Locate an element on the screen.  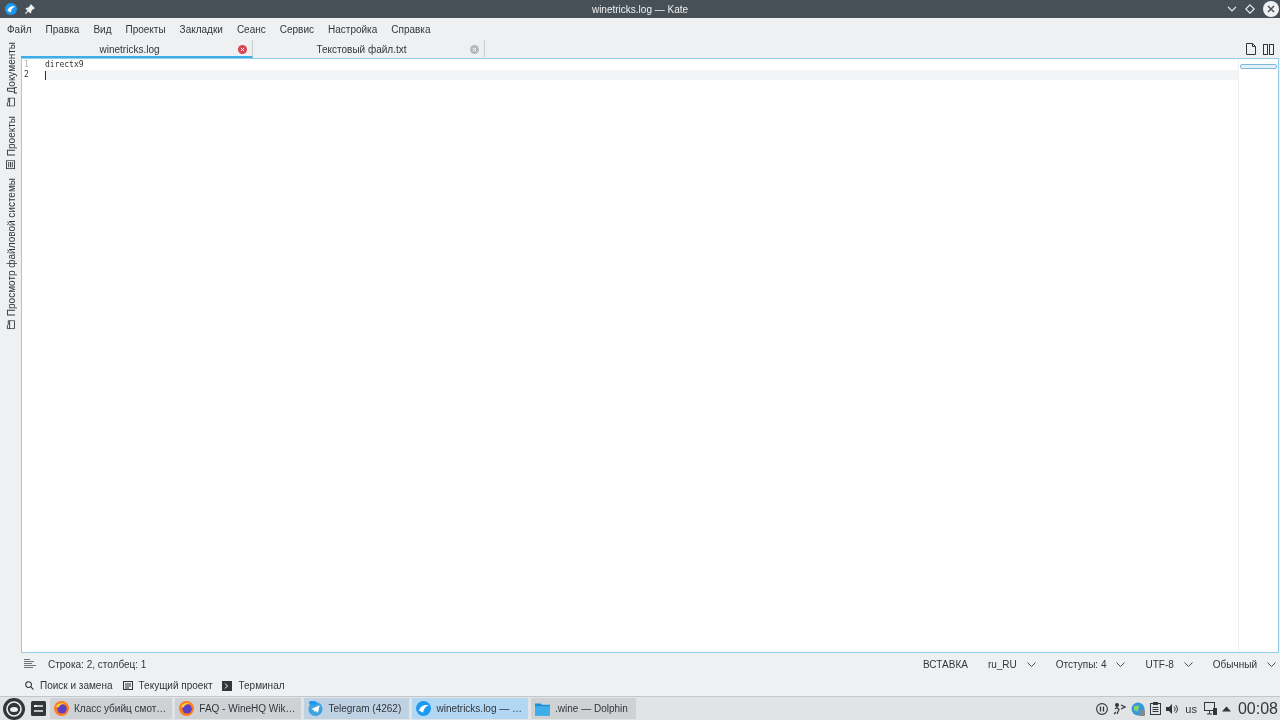
minimize-icon is located at coordinates (1232, 9).